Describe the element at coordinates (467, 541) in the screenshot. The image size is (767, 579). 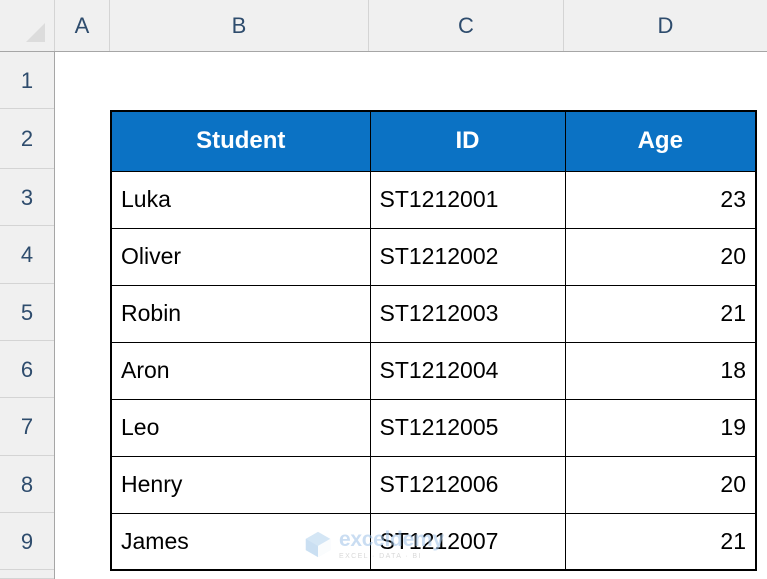
I see `cell-id: ST1212007` at that location.